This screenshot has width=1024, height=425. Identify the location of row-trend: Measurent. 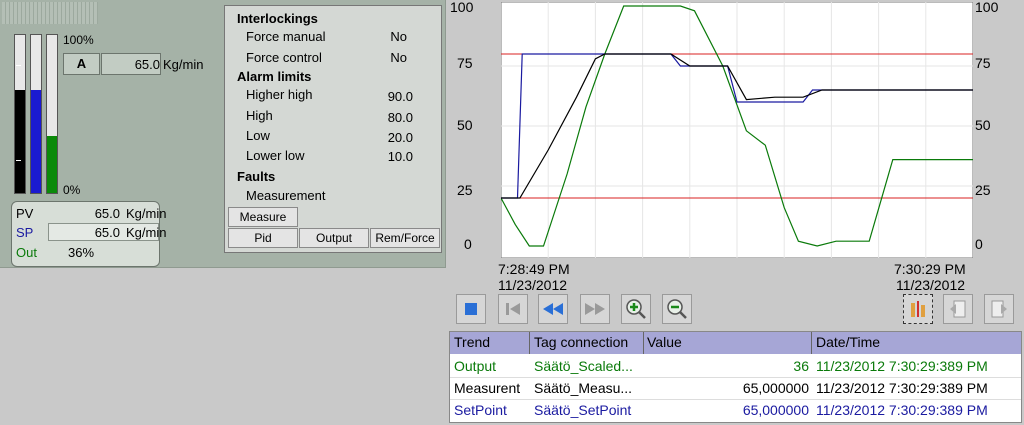
(487, 388).